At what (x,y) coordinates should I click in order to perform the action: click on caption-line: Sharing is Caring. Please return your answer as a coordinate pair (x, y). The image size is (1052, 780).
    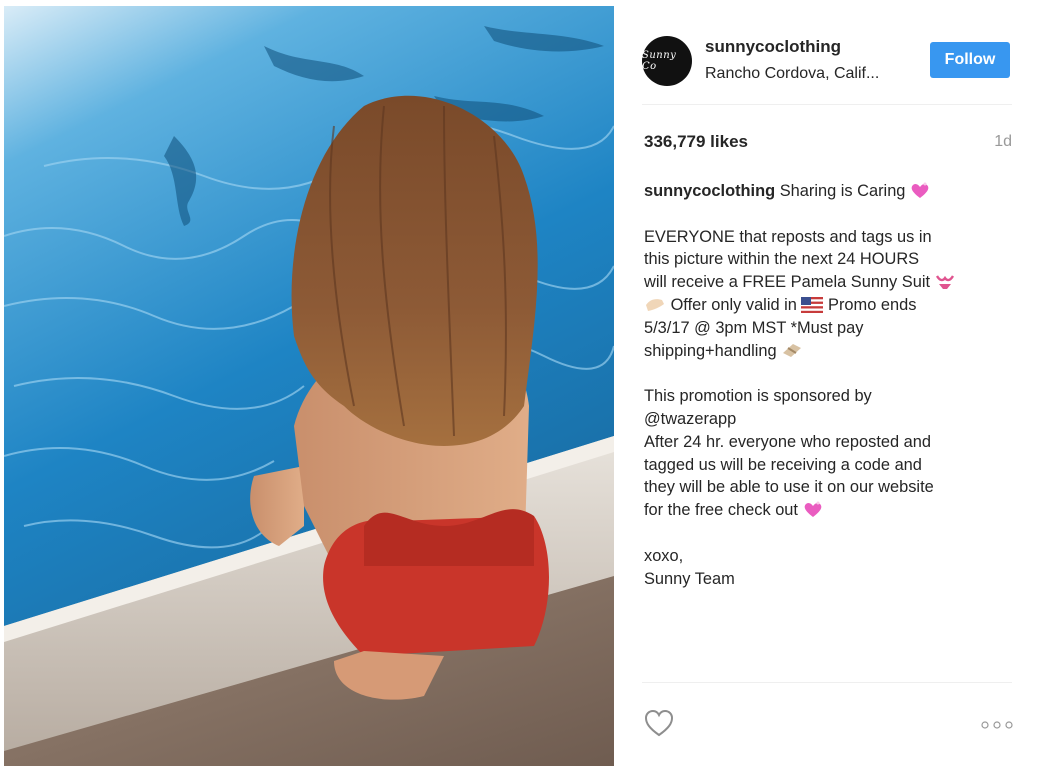
    Looking at the image, I should click on (842, 191).